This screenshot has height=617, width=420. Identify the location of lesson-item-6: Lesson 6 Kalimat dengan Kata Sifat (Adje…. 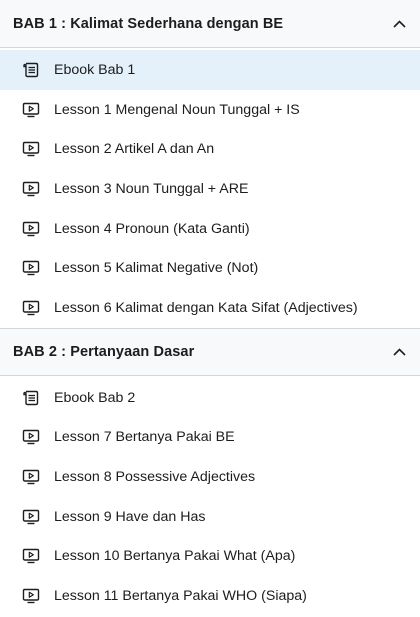
(210, 308).